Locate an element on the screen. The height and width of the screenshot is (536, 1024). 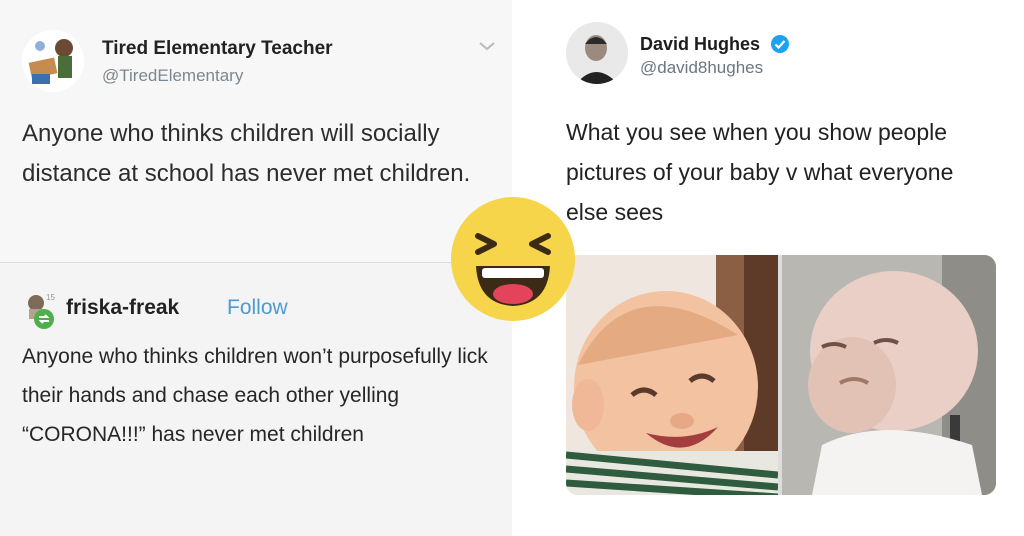
reblog-icon: 15 is located at coordinates (41, 311).